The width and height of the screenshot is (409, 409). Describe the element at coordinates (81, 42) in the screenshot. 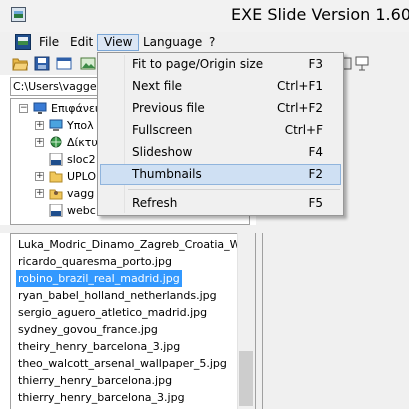

I see `menu-edit: Edit` at that location.